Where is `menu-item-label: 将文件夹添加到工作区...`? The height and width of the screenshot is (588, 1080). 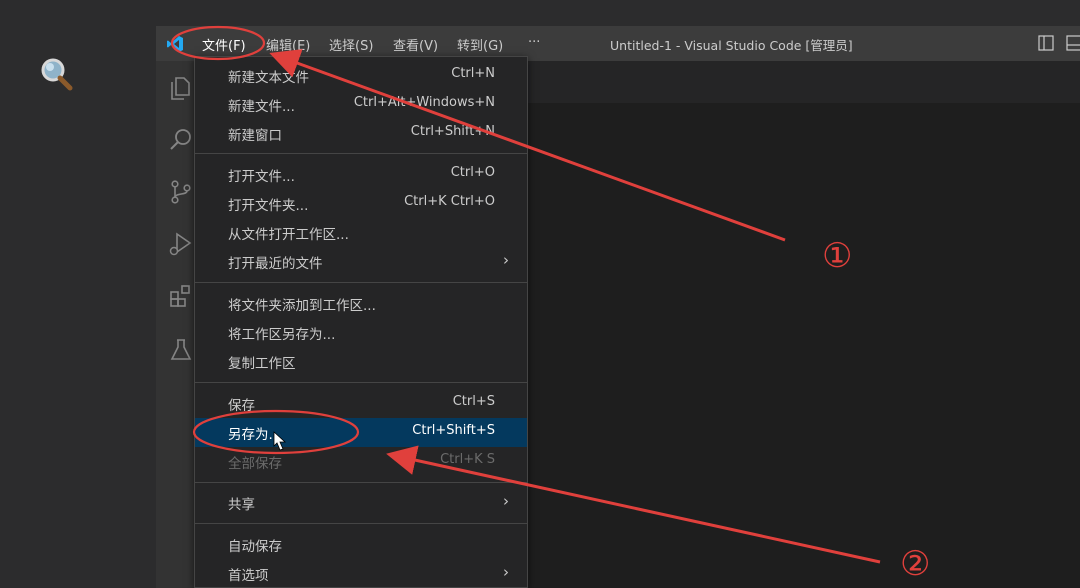 menu-item-label: 将文件夹添加到工作区... is located at coordinates (302, 306).